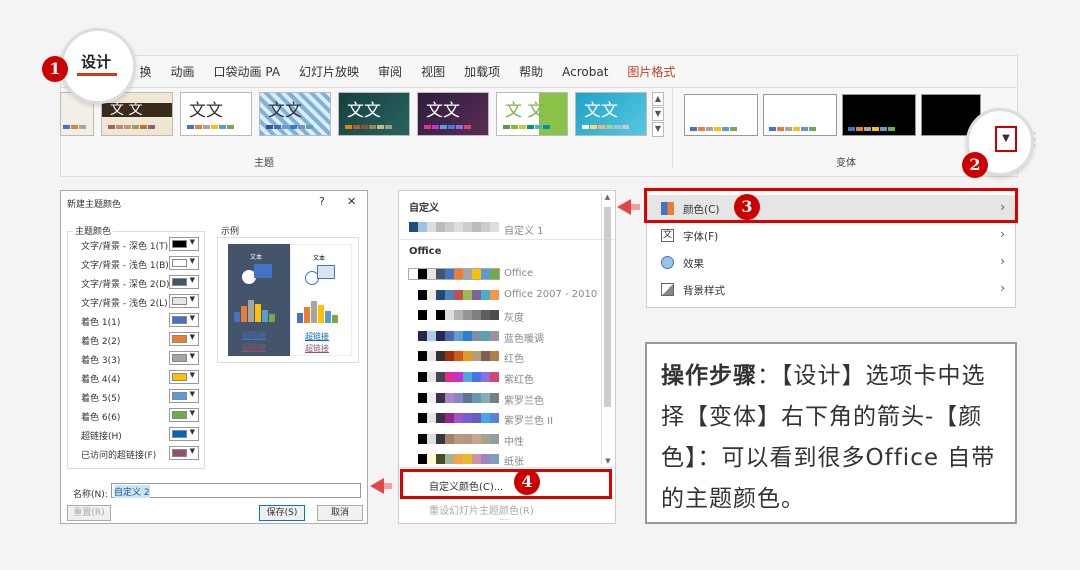 This screenshot has width=1080, height=570. Describe the element at coordinates (524, 229) in the screenshot. I see `custom-palette-label: 自定义 1` at that location.